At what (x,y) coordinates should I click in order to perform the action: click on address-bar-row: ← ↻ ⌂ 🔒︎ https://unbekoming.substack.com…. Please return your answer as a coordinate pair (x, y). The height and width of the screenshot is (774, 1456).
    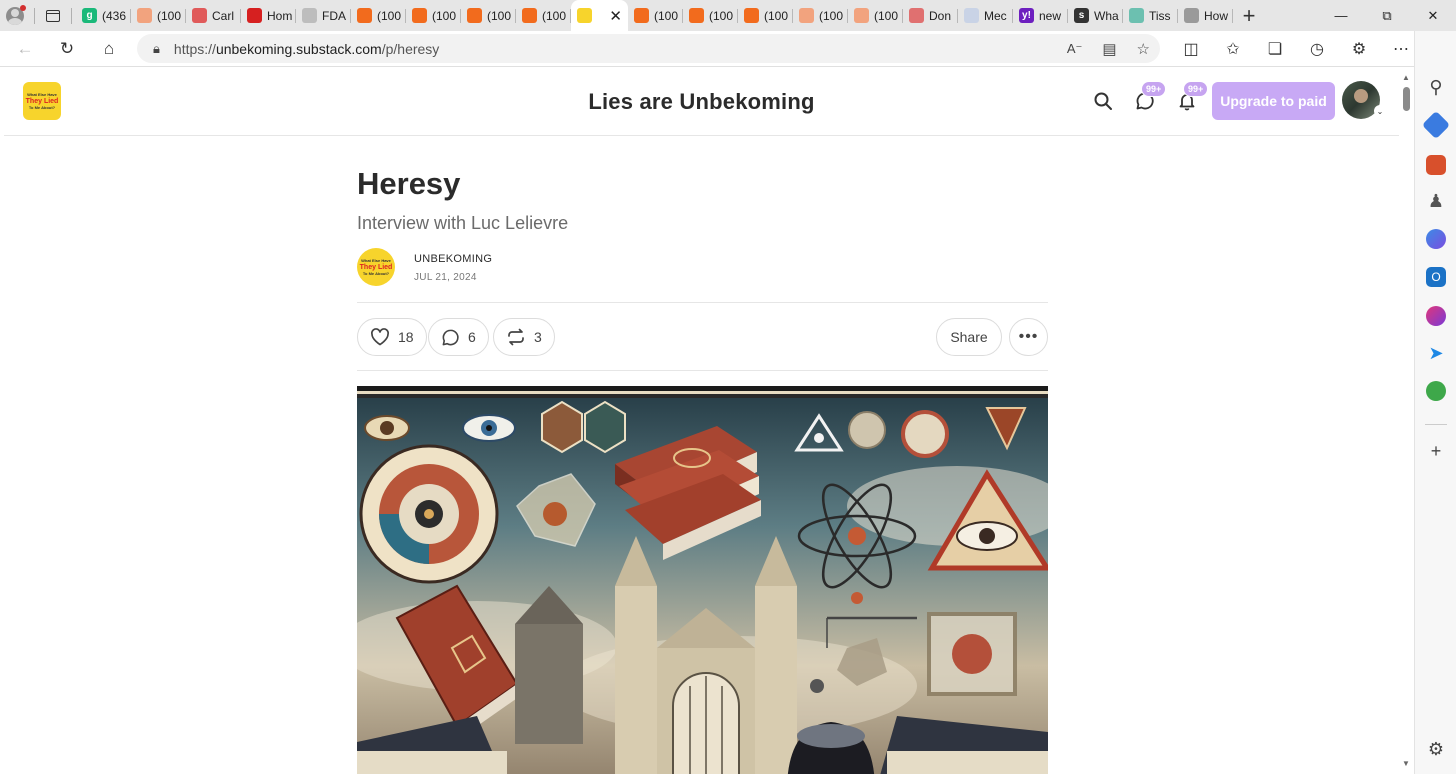
    Looking at the image, I should click on (728, 49).